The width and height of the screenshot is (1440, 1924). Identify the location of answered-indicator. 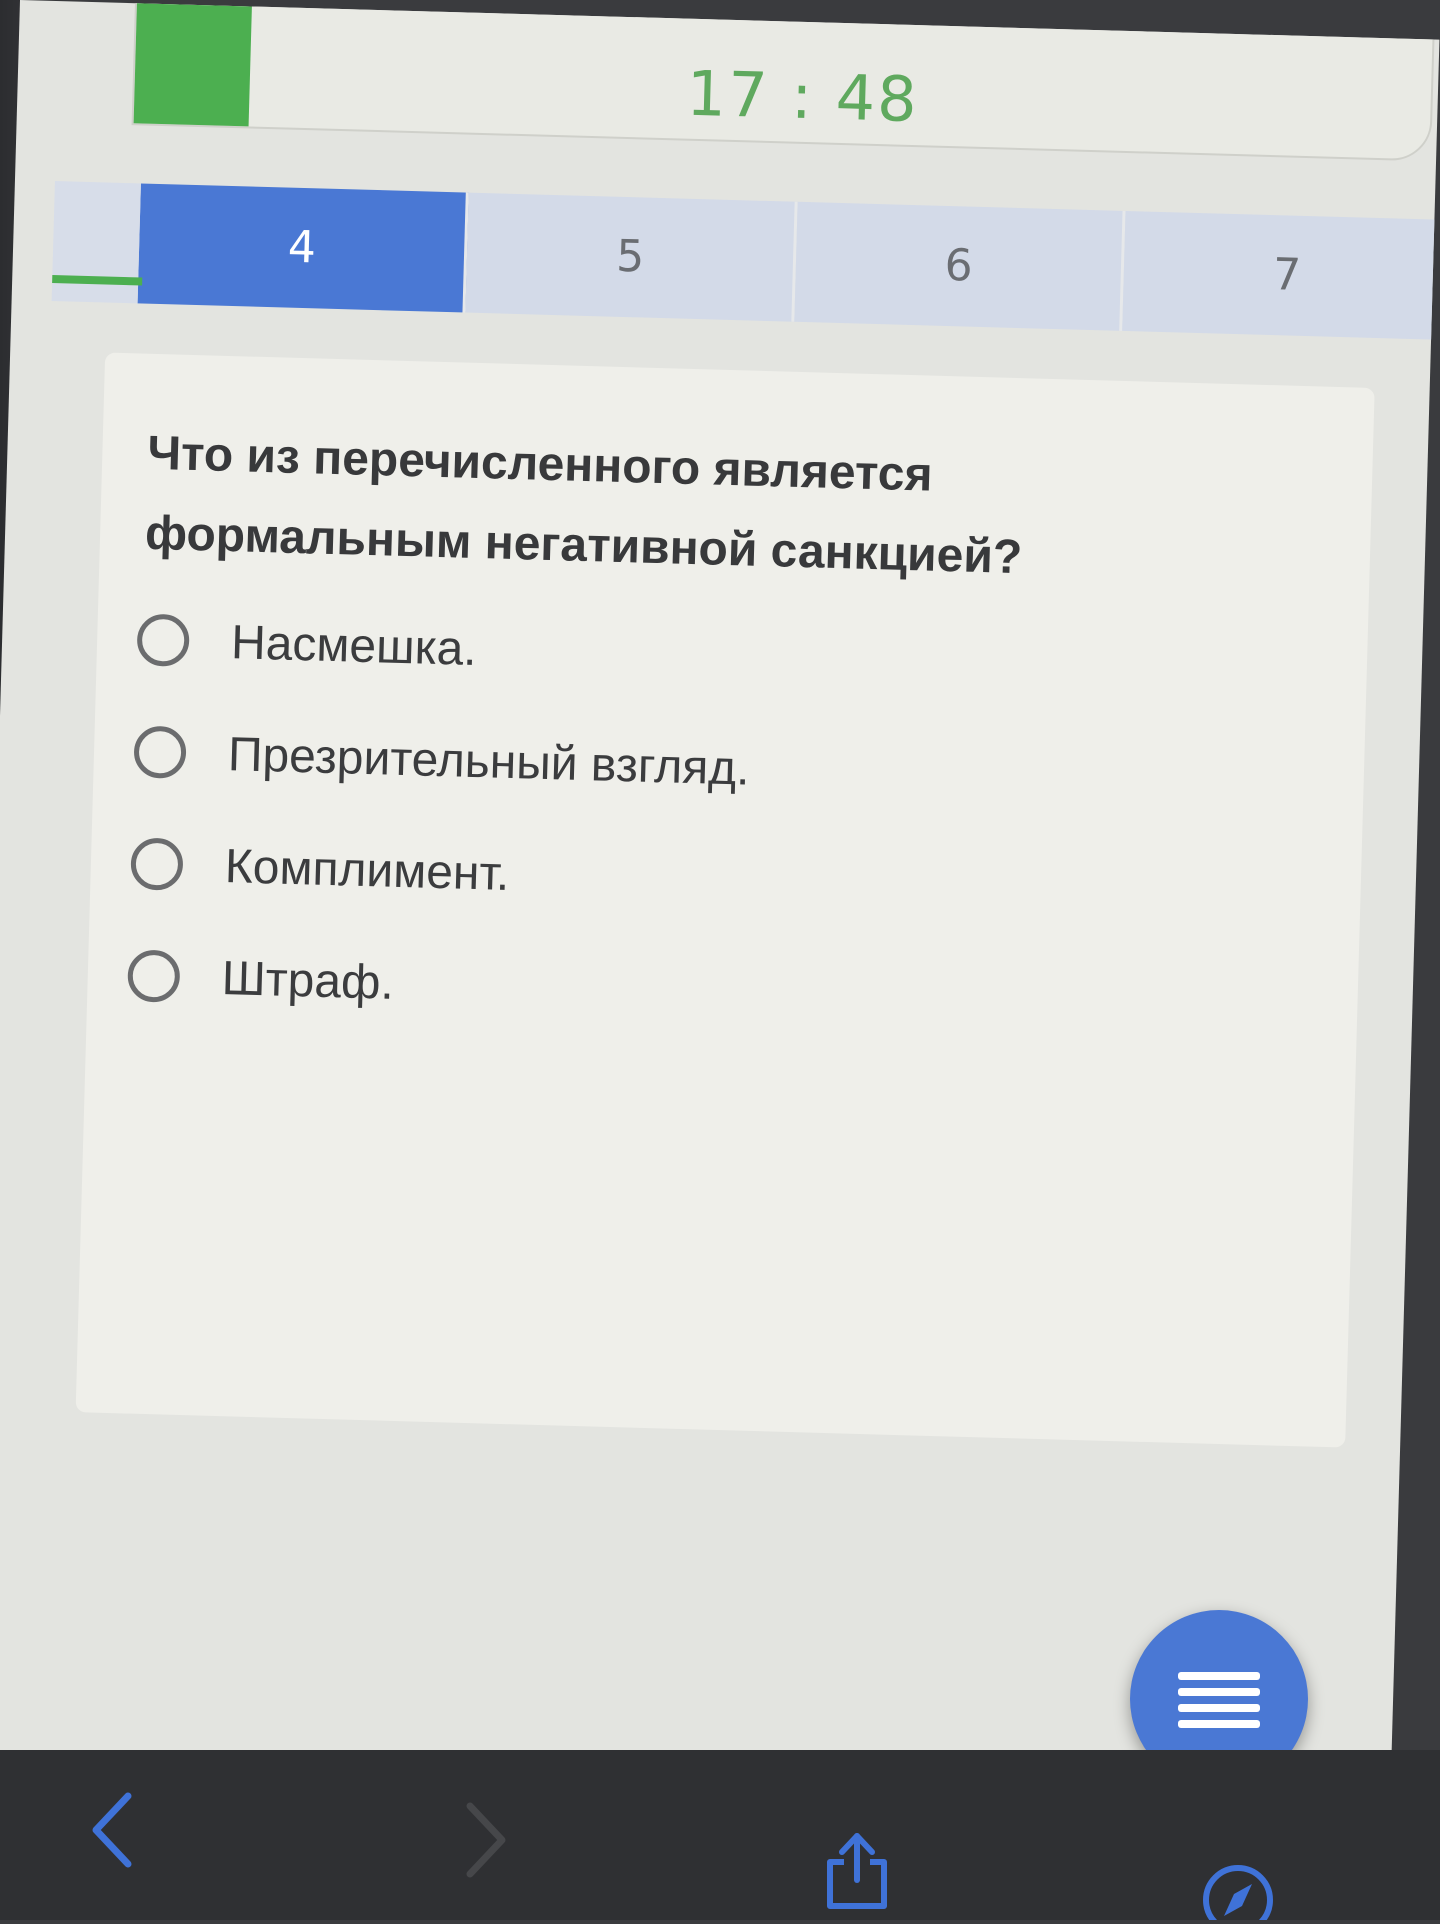
(97, 280).